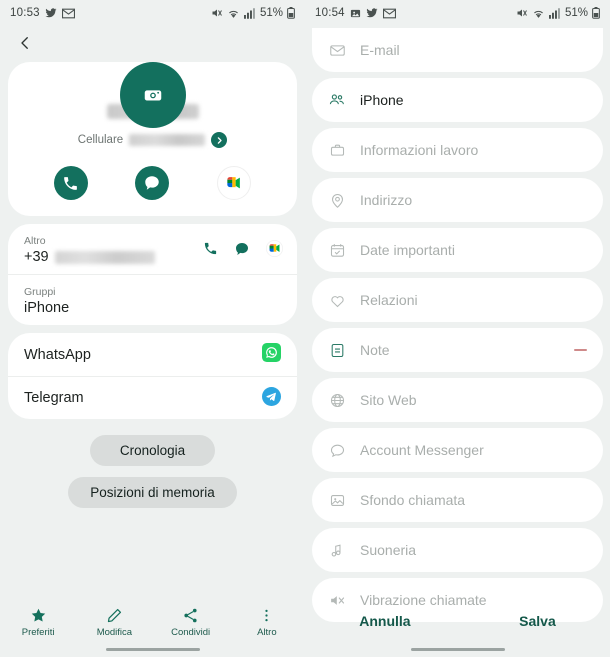  What do you see at coordinates (57, 354) in the screenshot?
I see `app-label: WhatsApp` at bounding box center [57, 354].